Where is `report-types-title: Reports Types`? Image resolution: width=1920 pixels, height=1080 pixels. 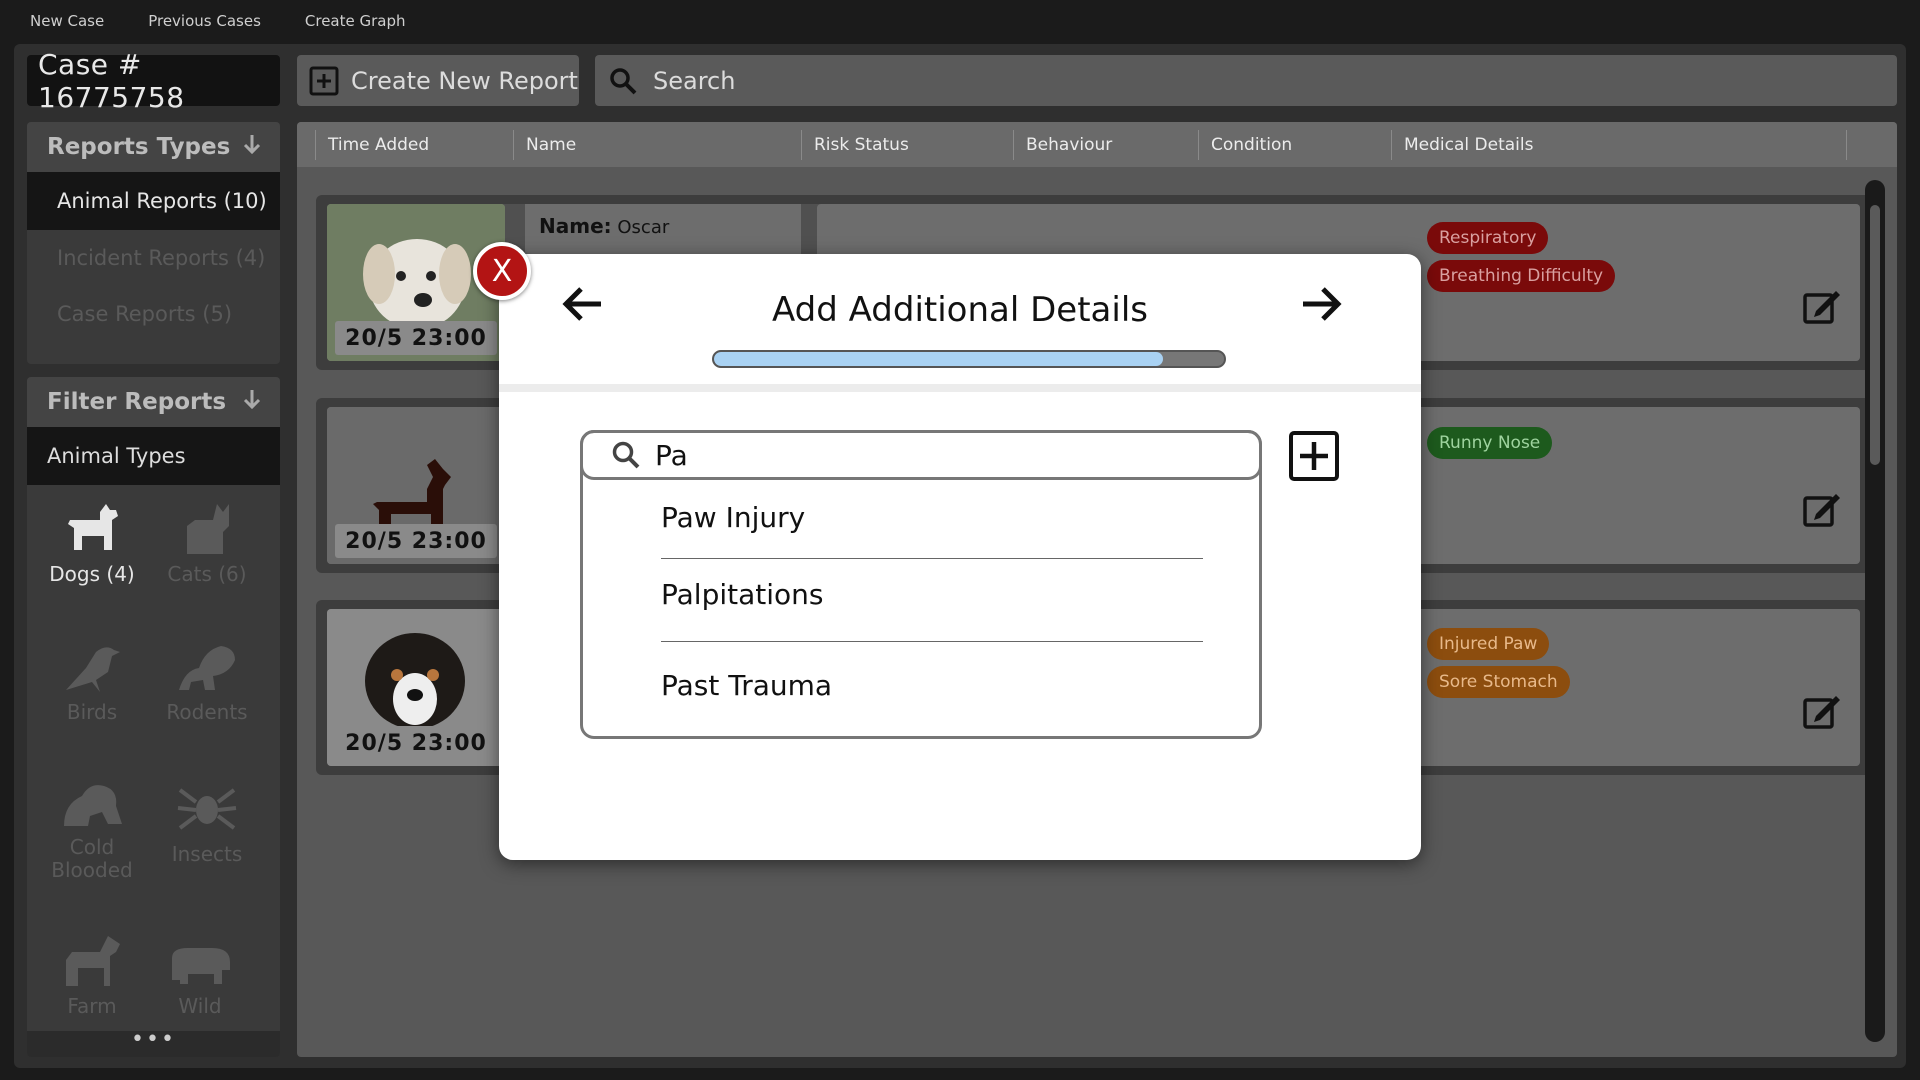 report-types-title: Reports Types is located at coordinates (139, 147).